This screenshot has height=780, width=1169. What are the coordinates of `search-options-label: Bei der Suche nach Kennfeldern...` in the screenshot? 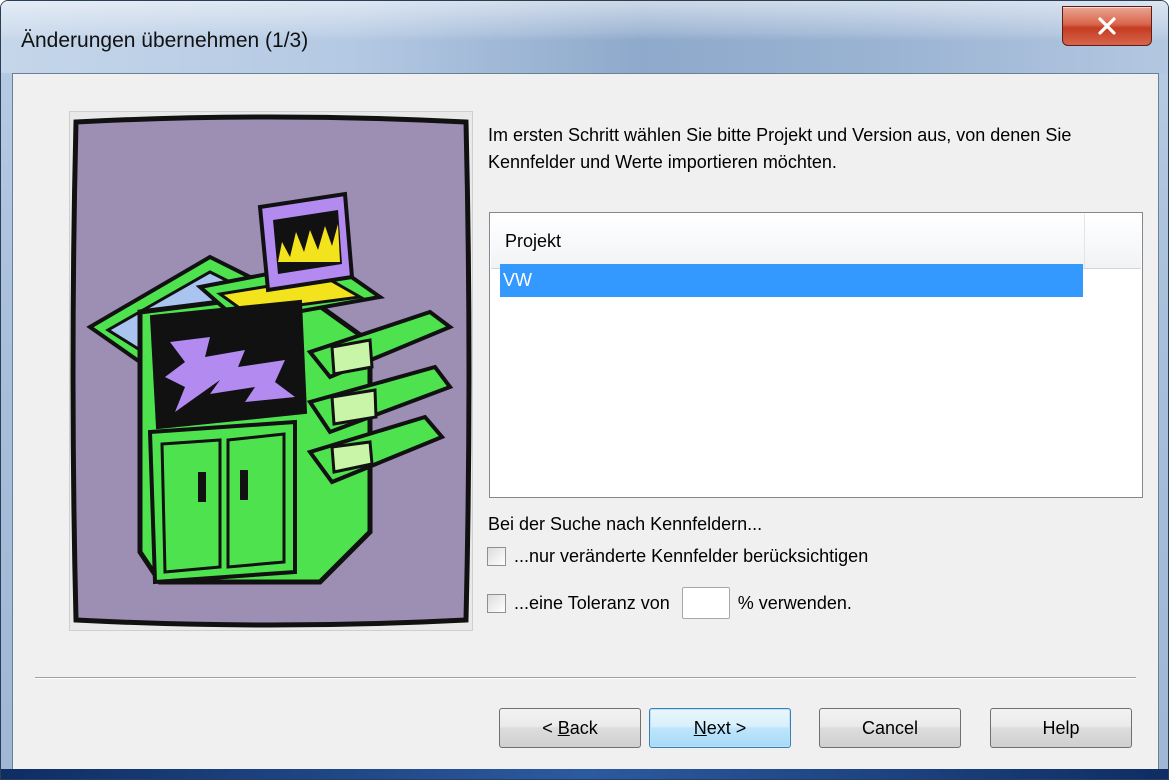 It's located at (625, 524).